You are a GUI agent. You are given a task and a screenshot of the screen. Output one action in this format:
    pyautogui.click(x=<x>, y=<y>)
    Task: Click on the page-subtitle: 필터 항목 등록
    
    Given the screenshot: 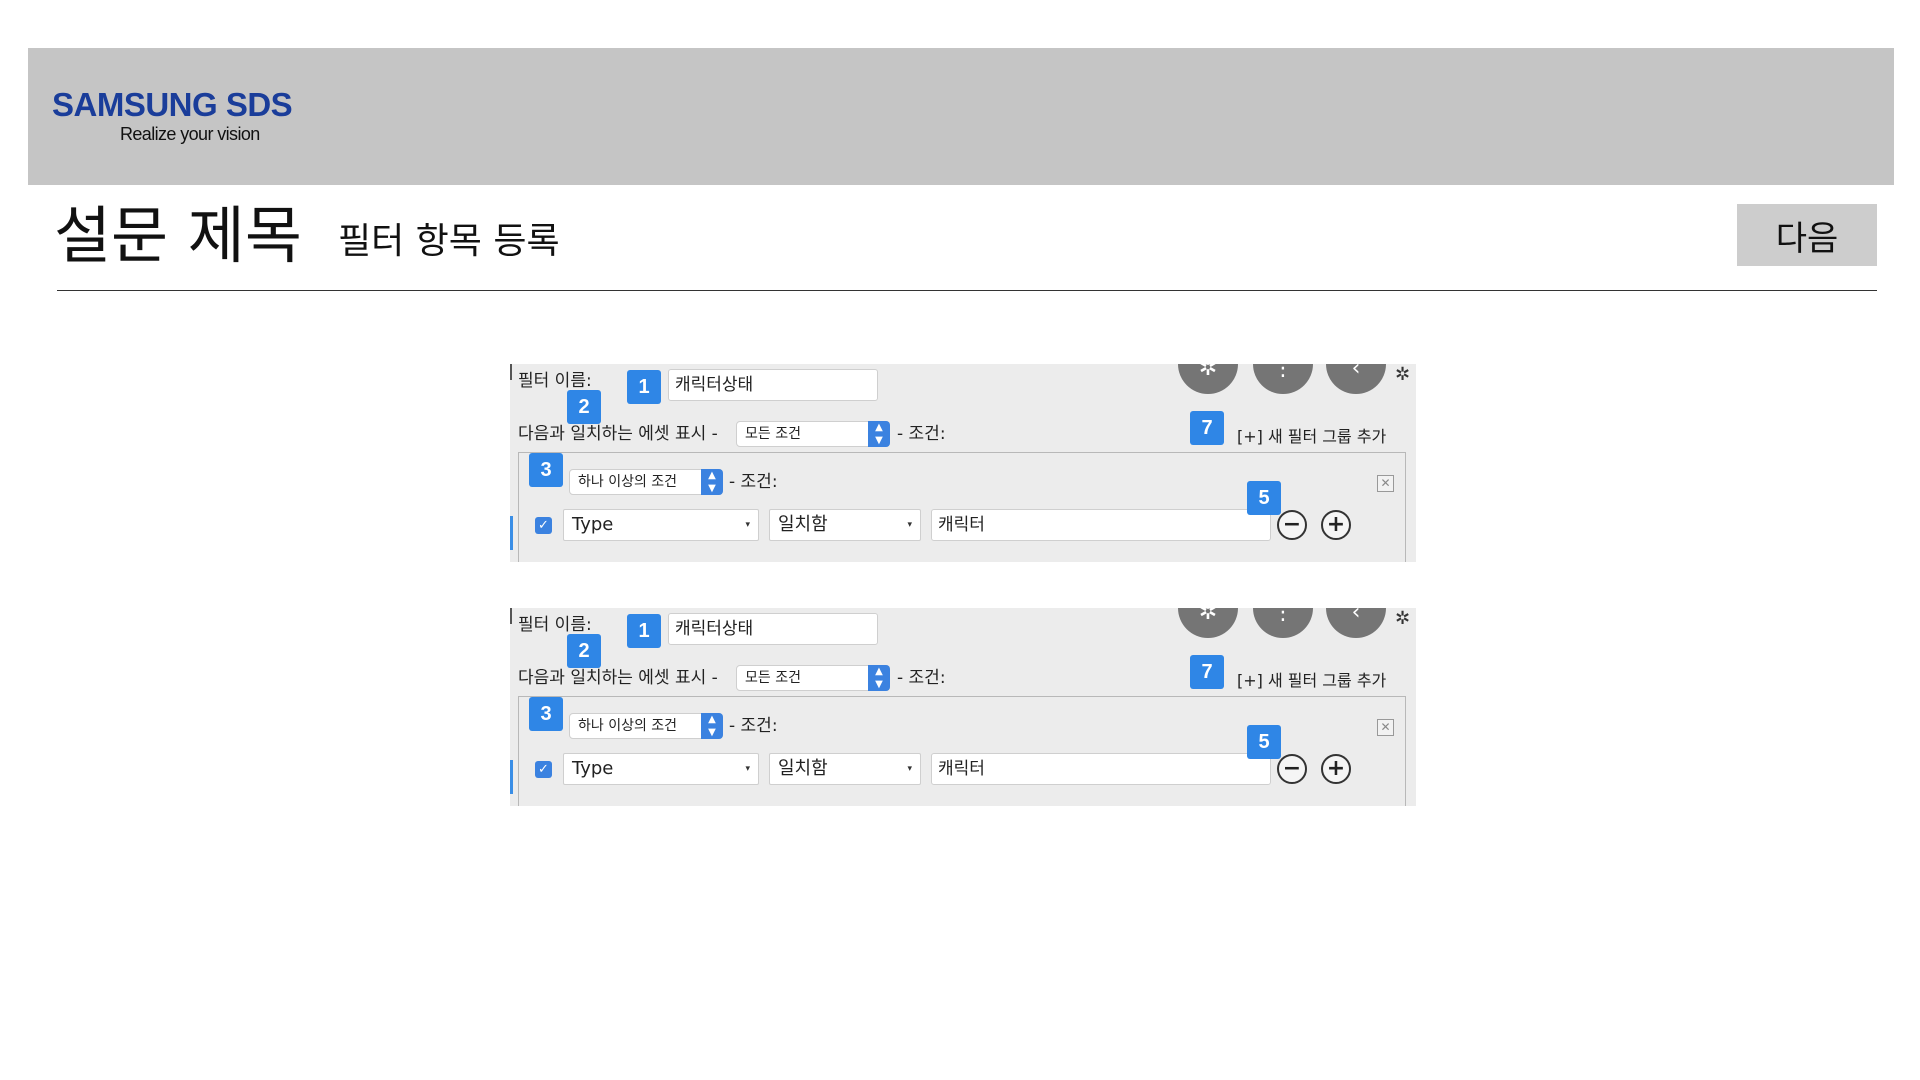 What is the action you would take?
    pyautogui.click(x=449, y=241)
    